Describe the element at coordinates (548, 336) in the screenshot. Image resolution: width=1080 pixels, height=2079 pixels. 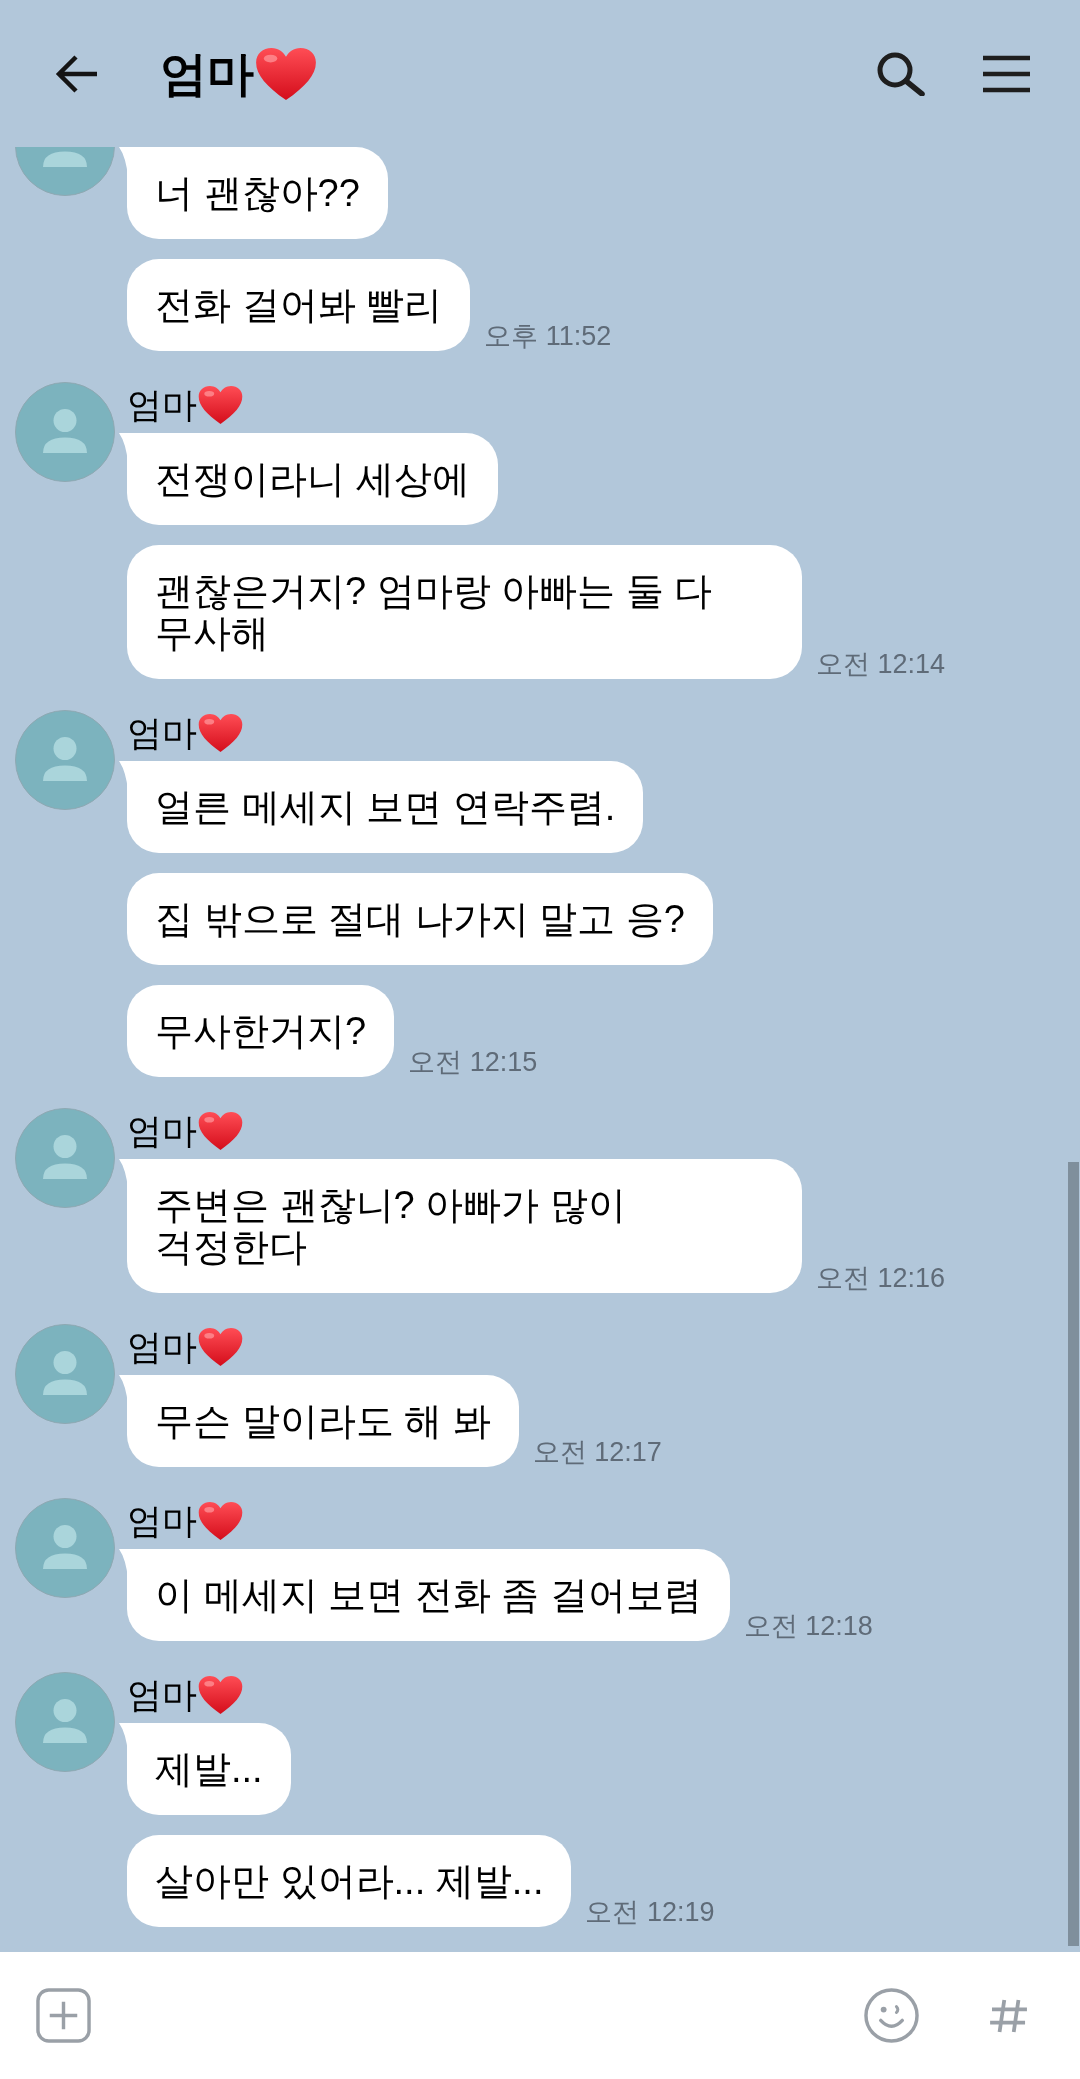
I see `message-time: 오후 11:52` at that location.